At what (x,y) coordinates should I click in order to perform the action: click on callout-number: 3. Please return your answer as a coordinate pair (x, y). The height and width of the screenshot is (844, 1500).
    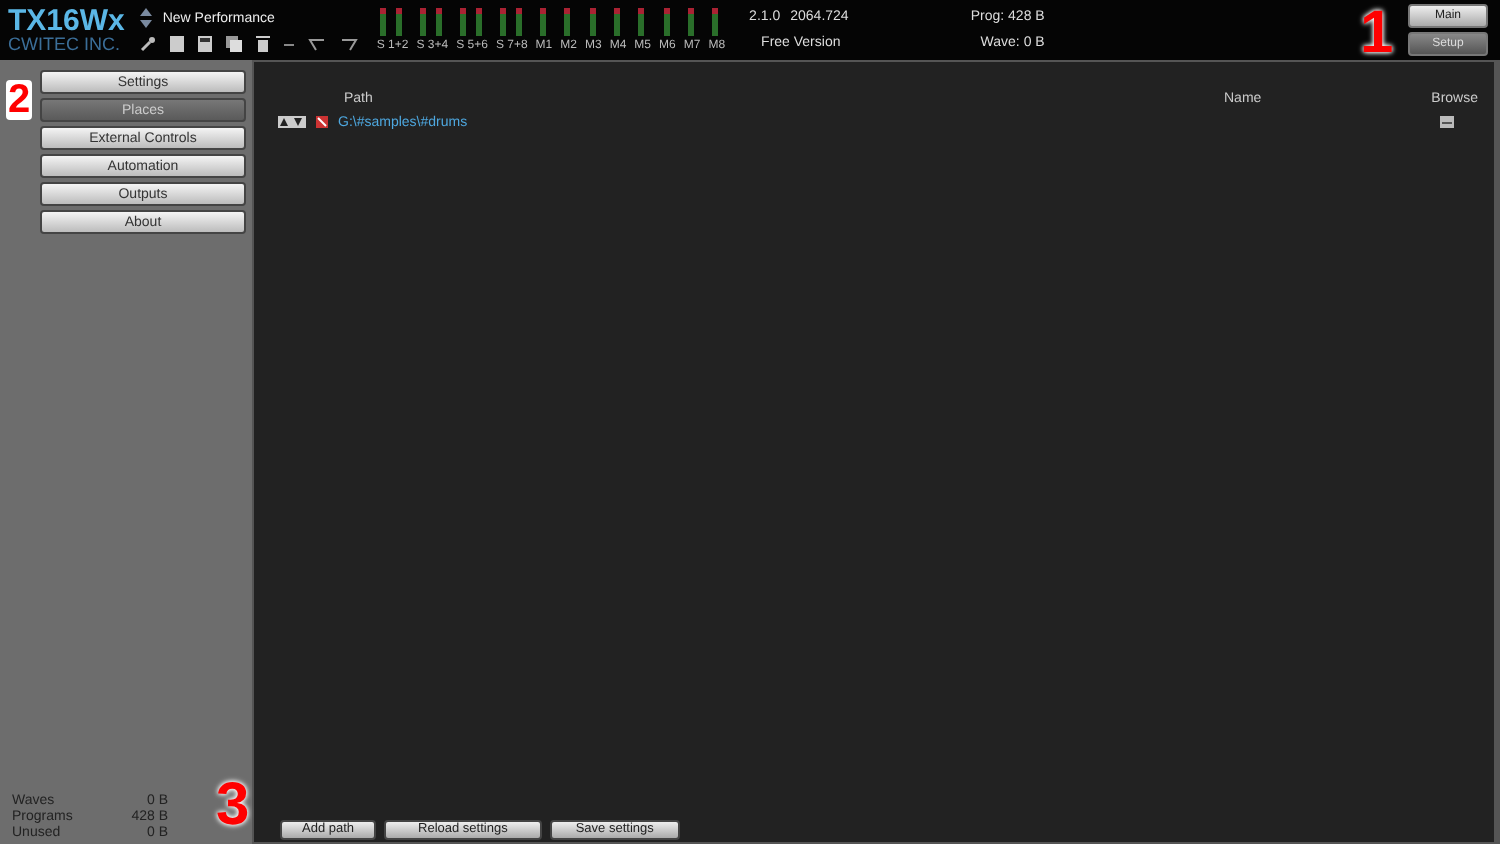
    Looking at the image, I should click on (233, 806).